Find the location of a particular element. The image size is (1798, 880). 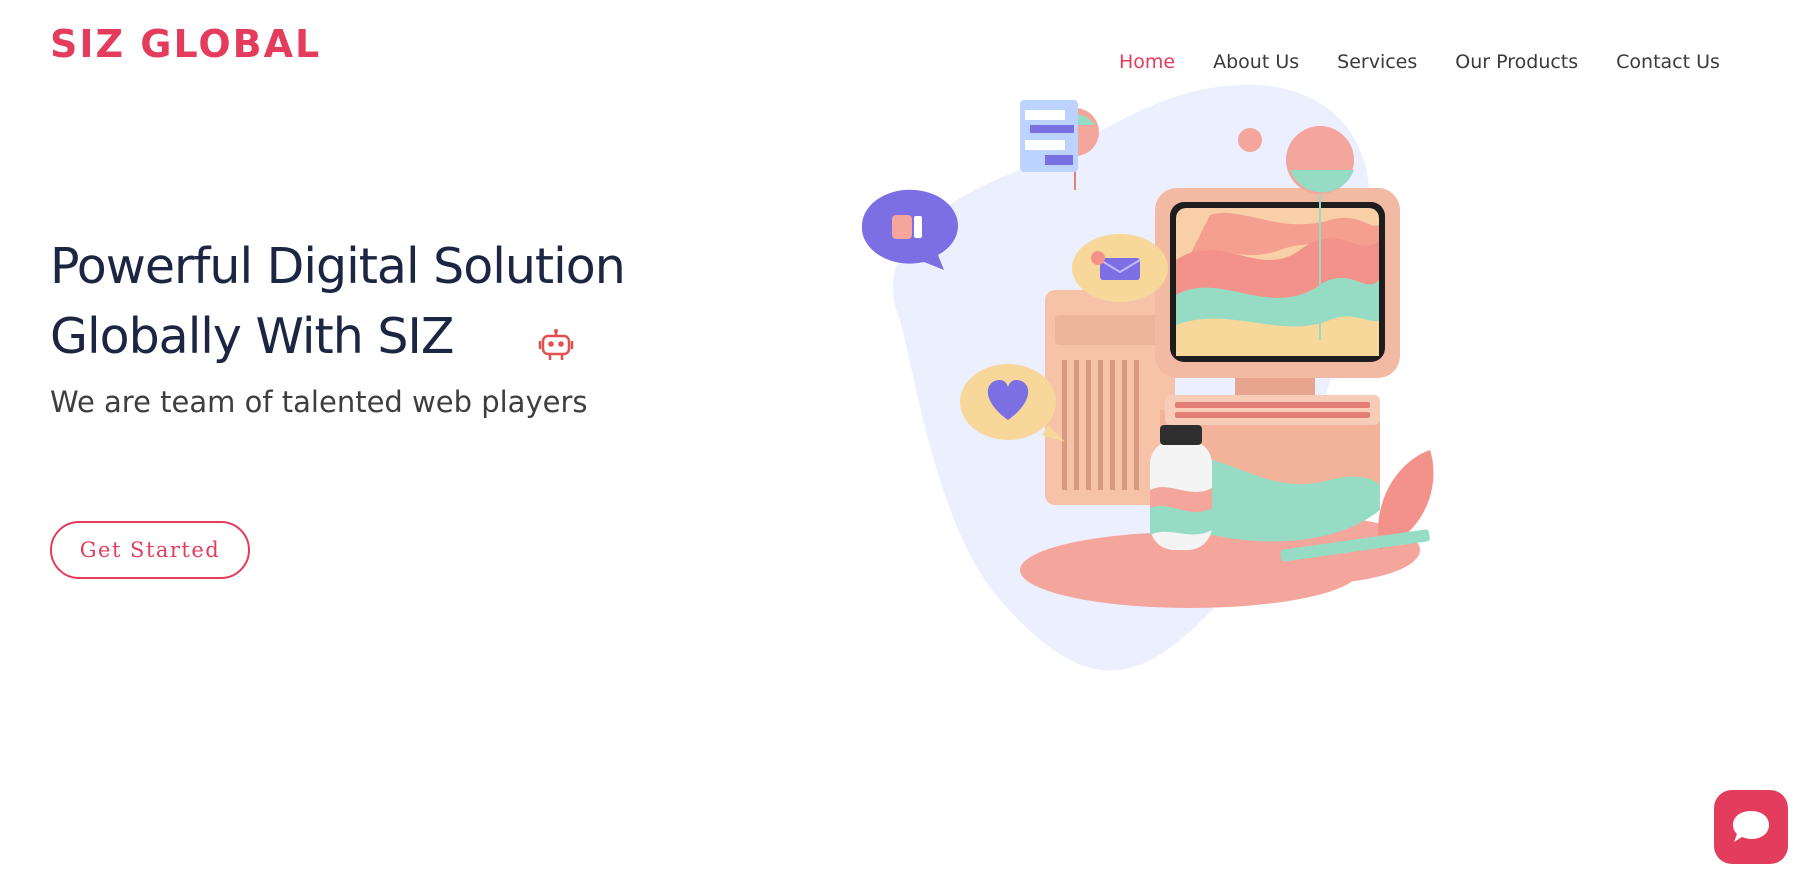

nav-link-home: Home is located at coordinates (1147, 62).